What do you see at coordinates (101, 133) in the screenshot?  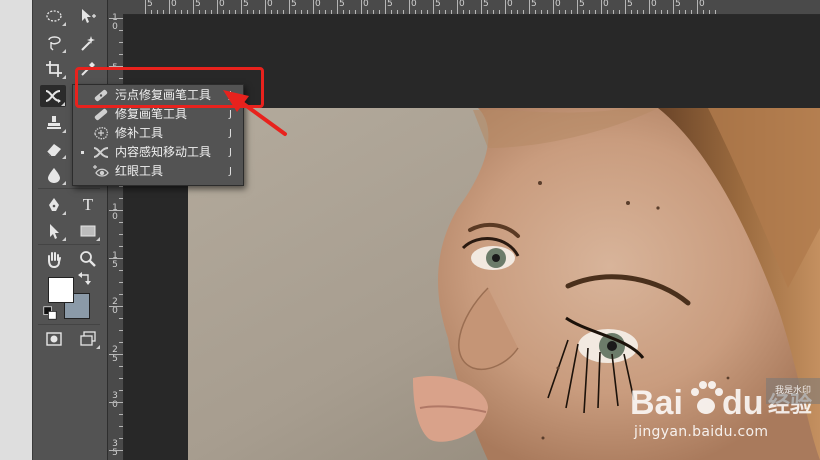 I see `patch-icon` at bounding box center [101, 133].